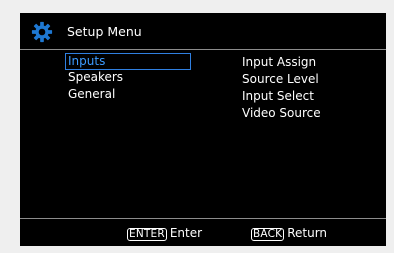 The image size is (401, 253). Describe the element at coordinates (186, 233) in the screenshot. I see `enter-hint-label: Enter` at that location.